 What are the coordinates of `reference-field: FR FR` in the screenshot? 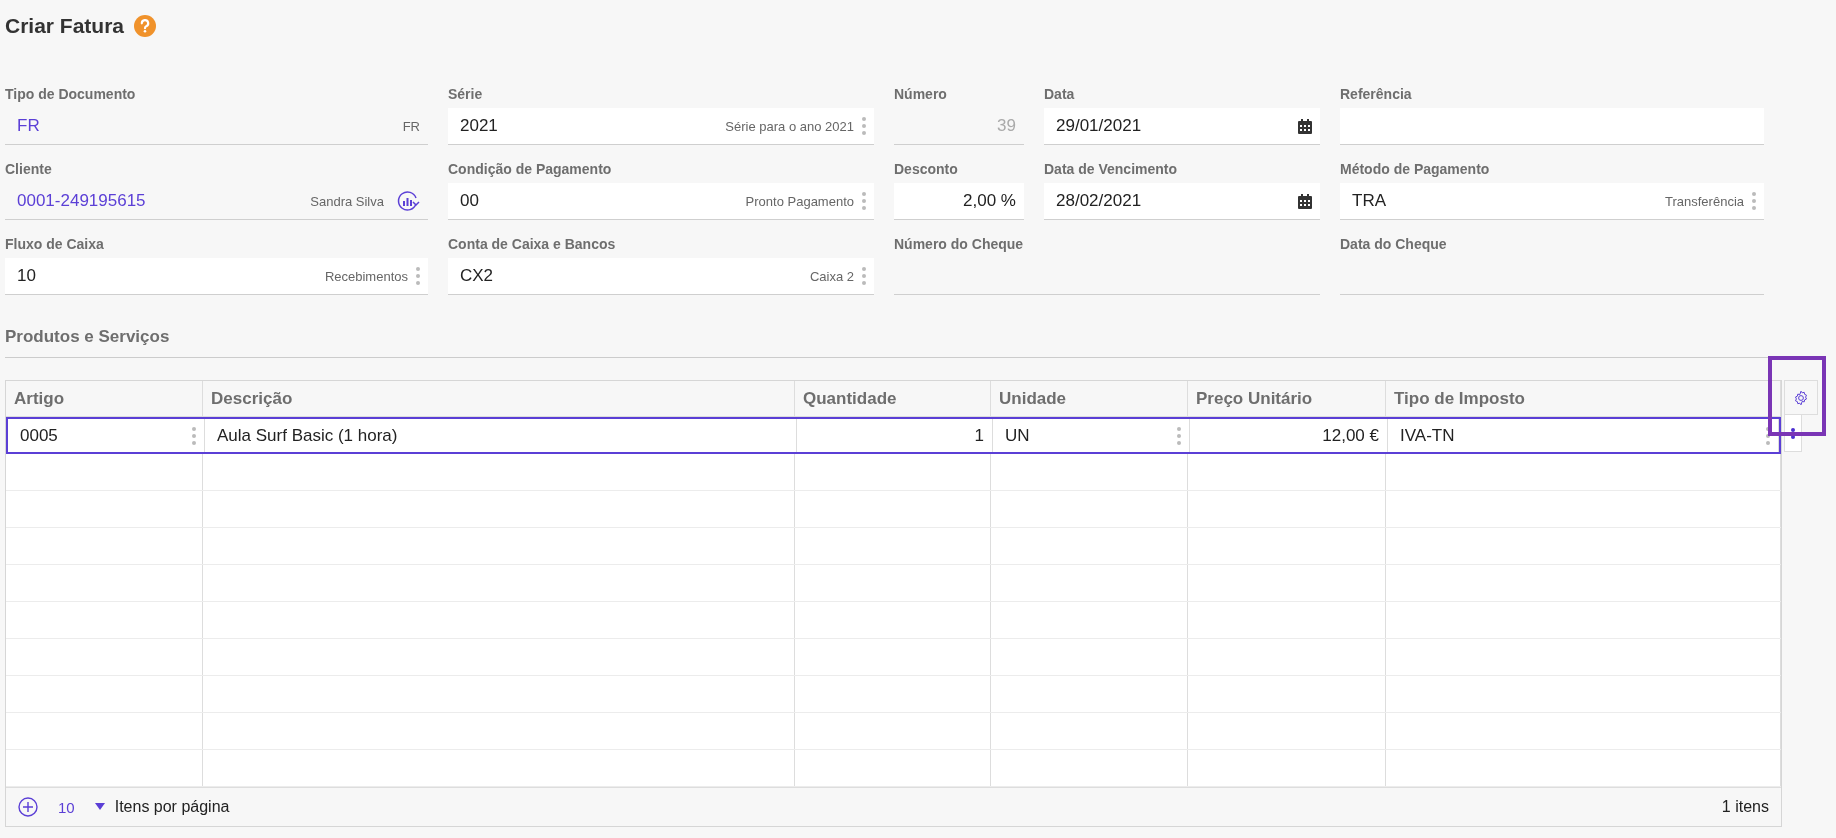 It's located at (216, 126).